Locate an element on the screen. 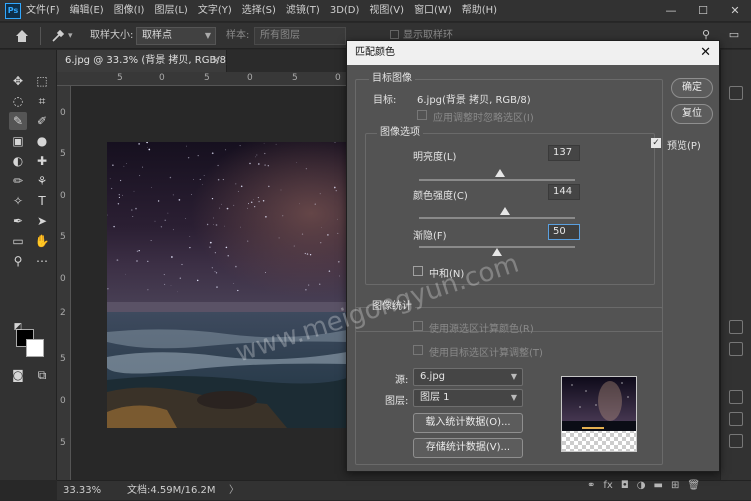  neutralize-checkbox is located at coordinates (418, 271).